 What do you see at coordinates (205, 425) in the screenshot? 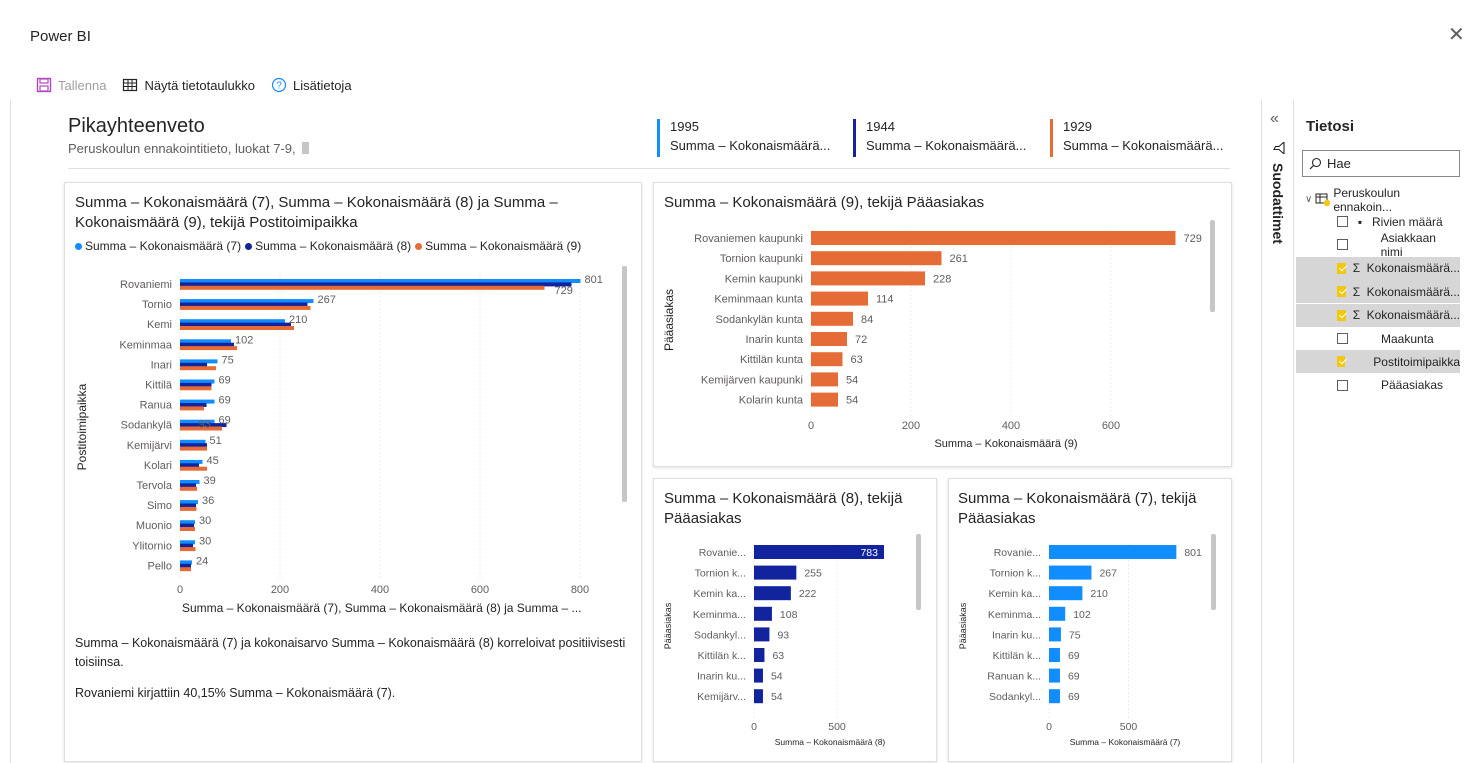
I see `data-label: 93` at bounding box center [205, 425].